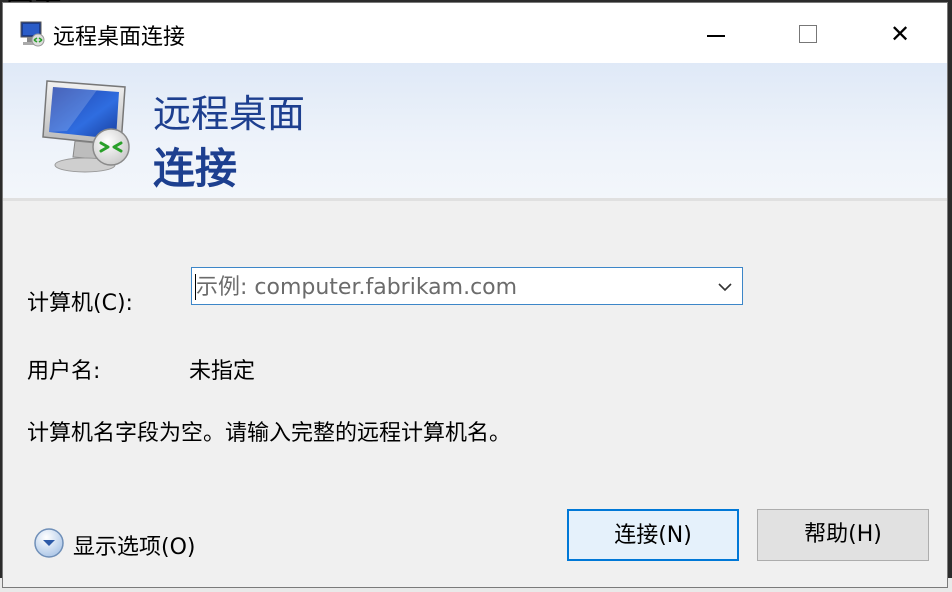 The width and height of the screenshot is (952, 592). Describe the element at coordinates (195, 168) in the screenshot. I see `banner-title-line2: 连接` at that location.